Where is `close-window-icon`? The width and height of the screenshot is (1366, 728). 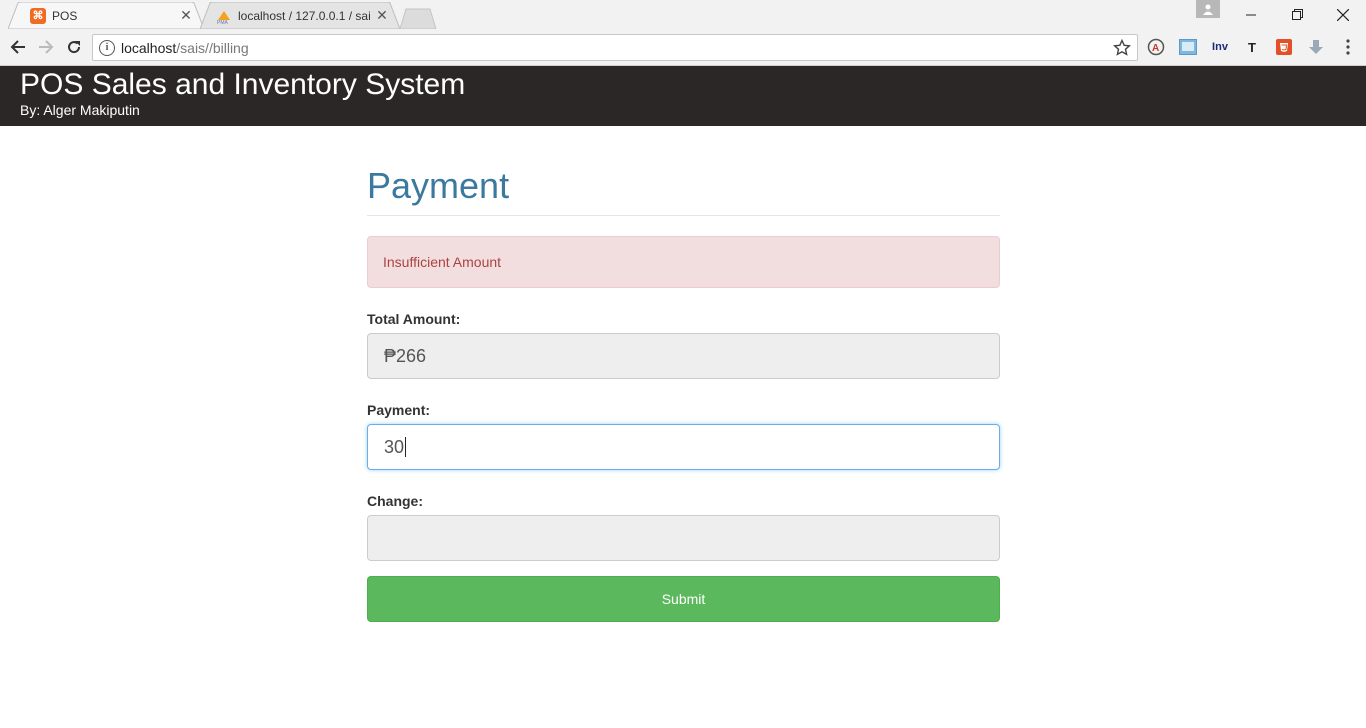
close-window-icon is located at coordinates (1343, 14).